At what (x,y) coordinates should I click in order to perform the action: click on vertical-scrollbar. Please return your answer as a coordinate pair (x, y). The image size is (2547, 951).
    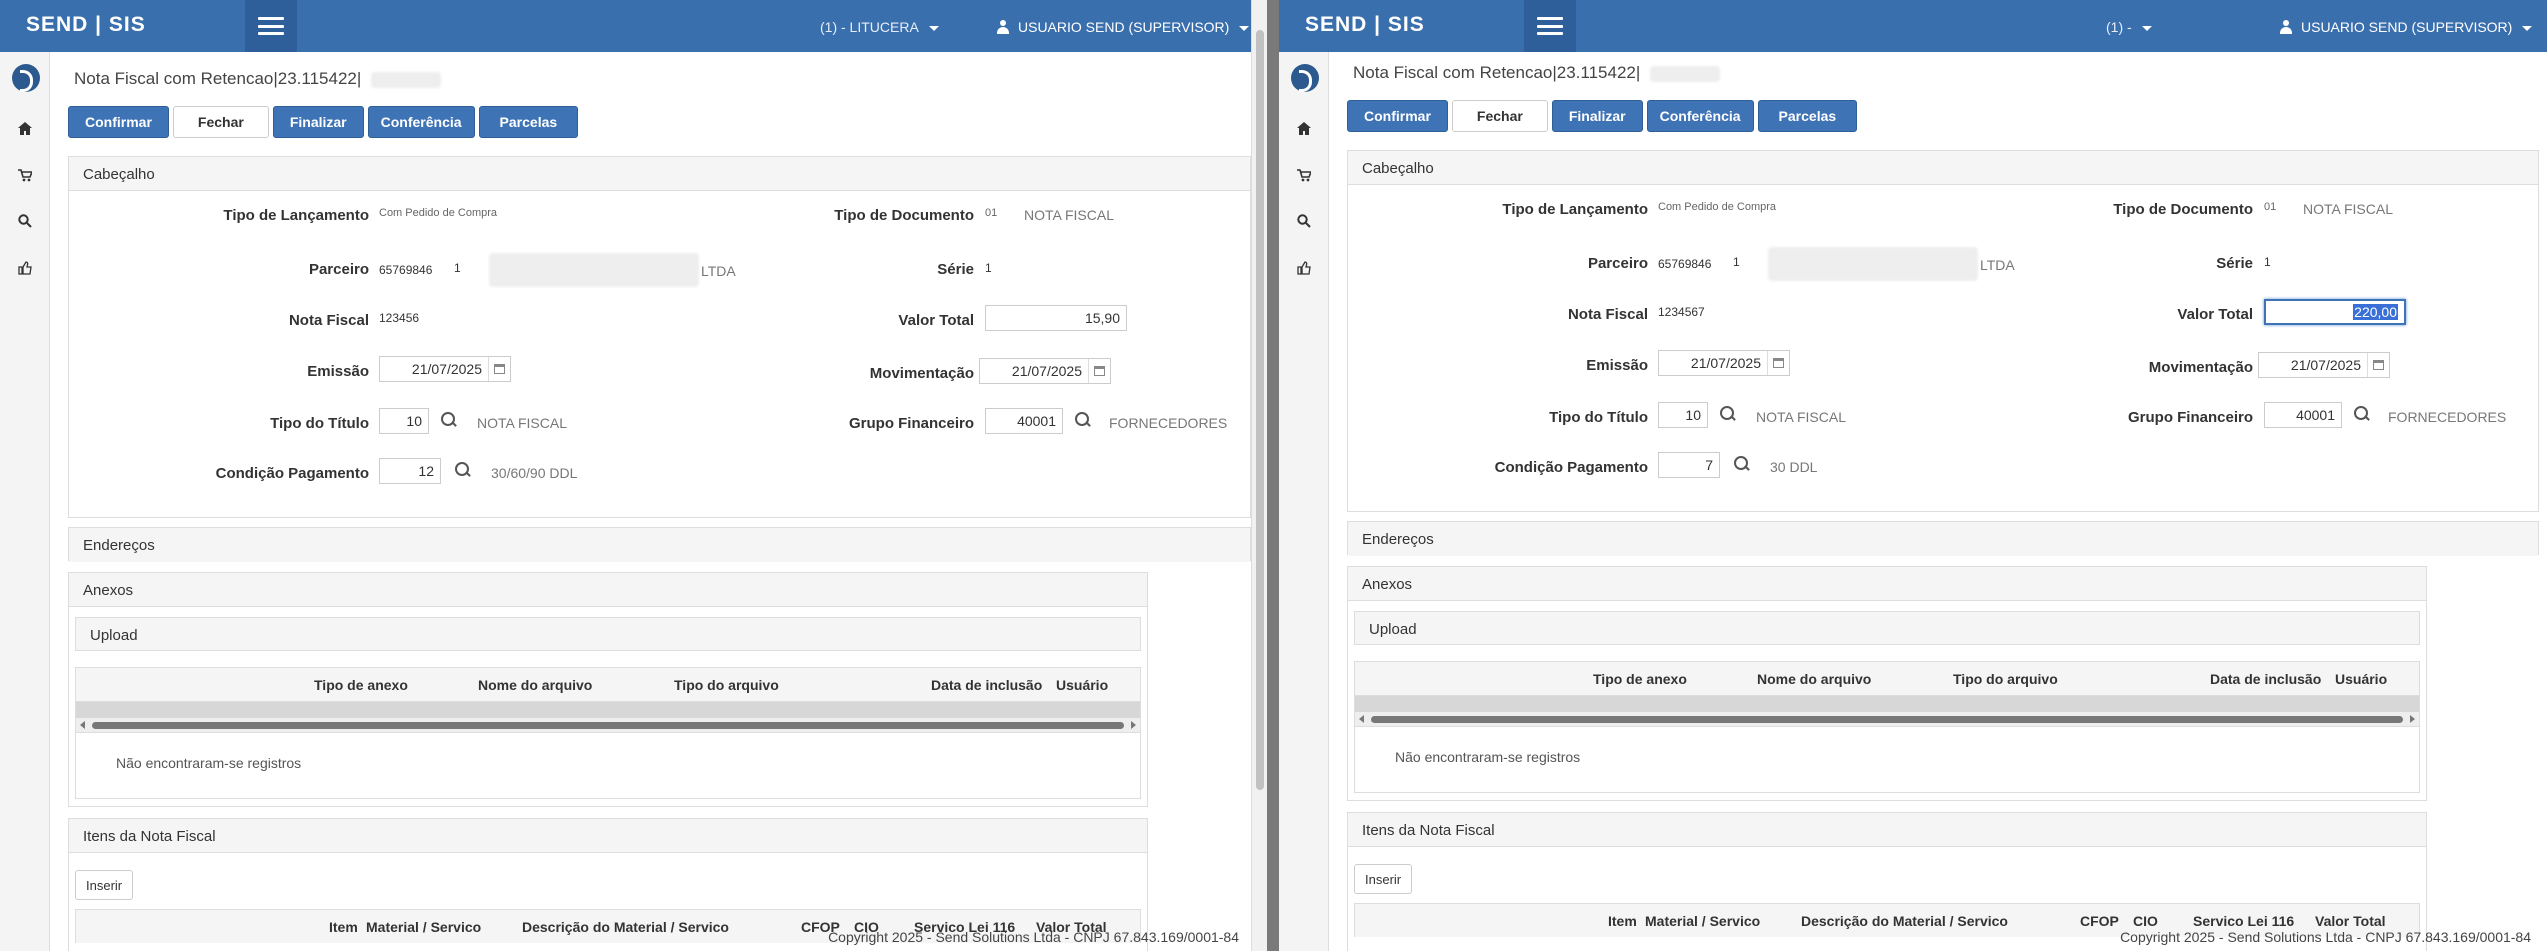
    Looking at the image, I should click on (1259, 475).